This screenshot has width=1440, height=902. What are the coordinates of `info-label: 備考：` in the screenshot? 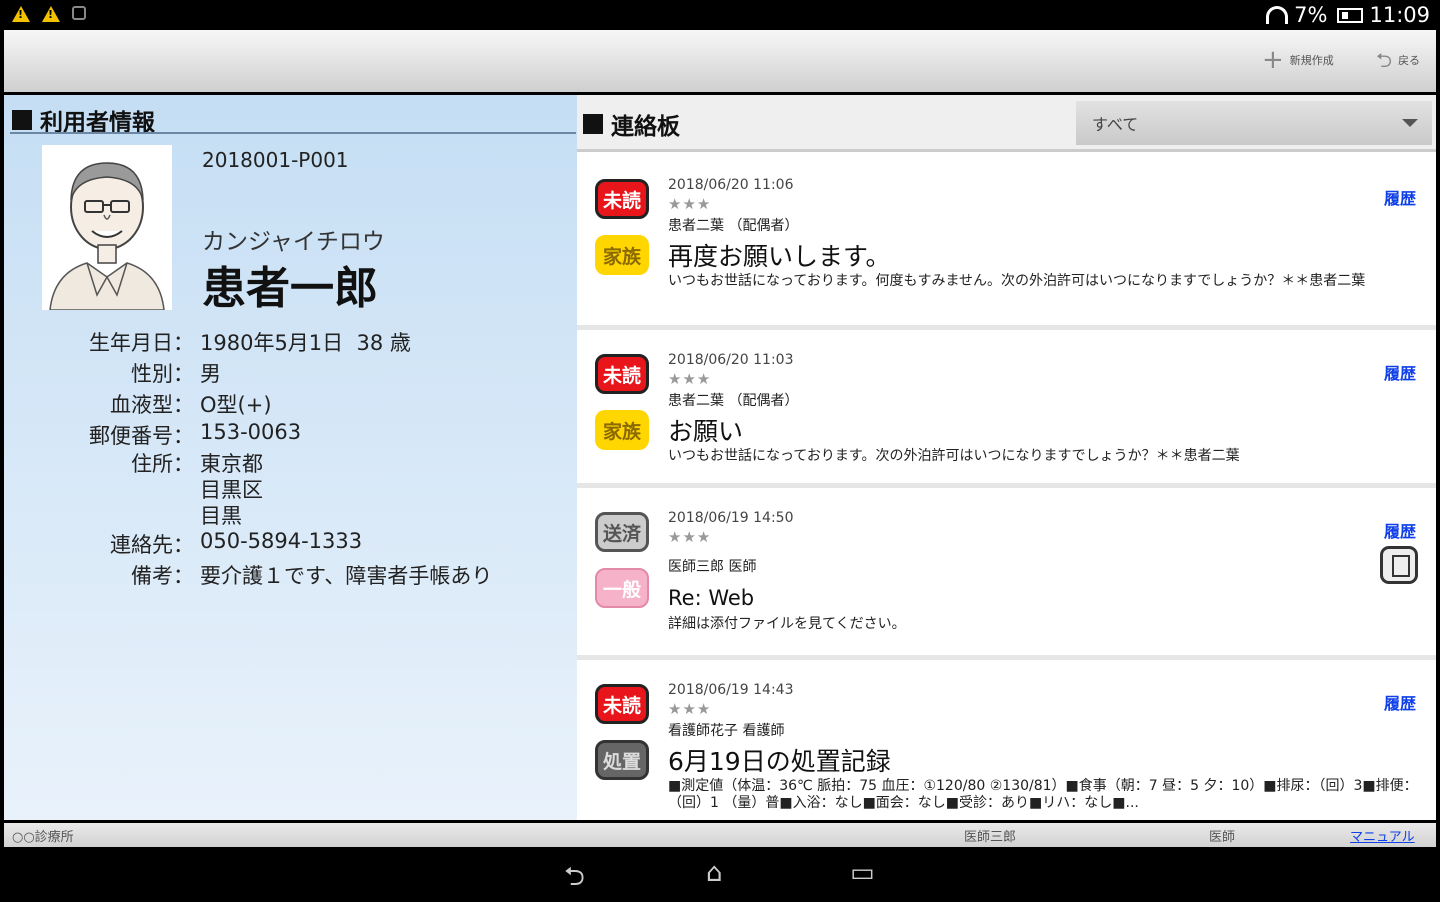 It's located at (162, 576).